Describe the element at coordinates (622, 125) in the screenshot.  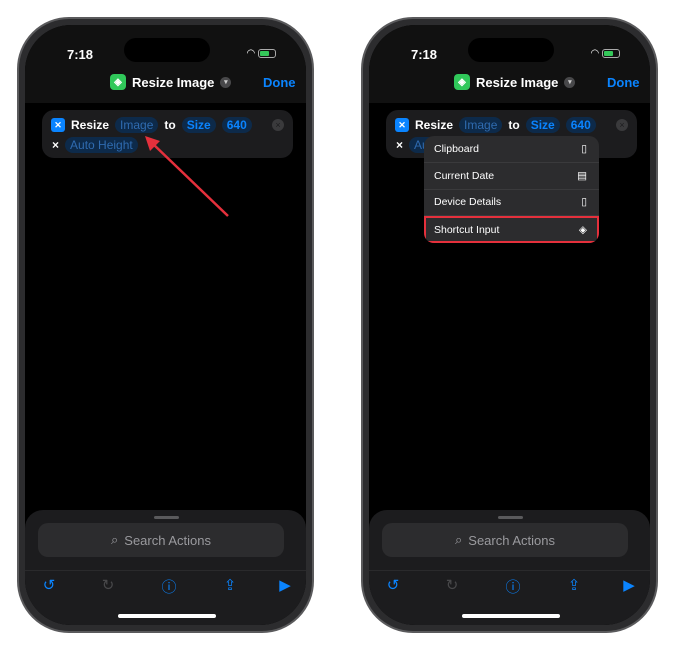
I see `remove-action-icon: ×` at that location.